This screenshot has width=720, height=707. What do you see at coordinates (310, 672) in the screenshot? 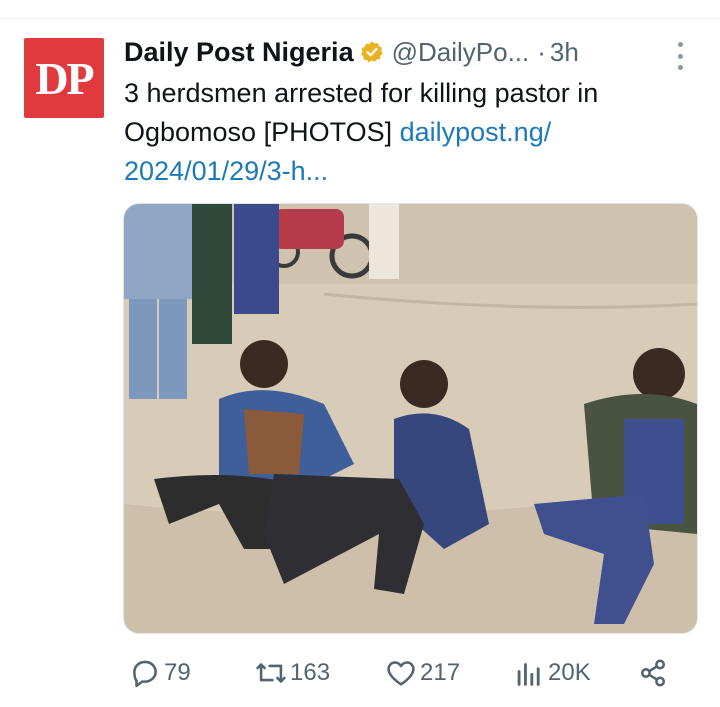
I see `retweet-count: 163` at bounding box center [310, 672].